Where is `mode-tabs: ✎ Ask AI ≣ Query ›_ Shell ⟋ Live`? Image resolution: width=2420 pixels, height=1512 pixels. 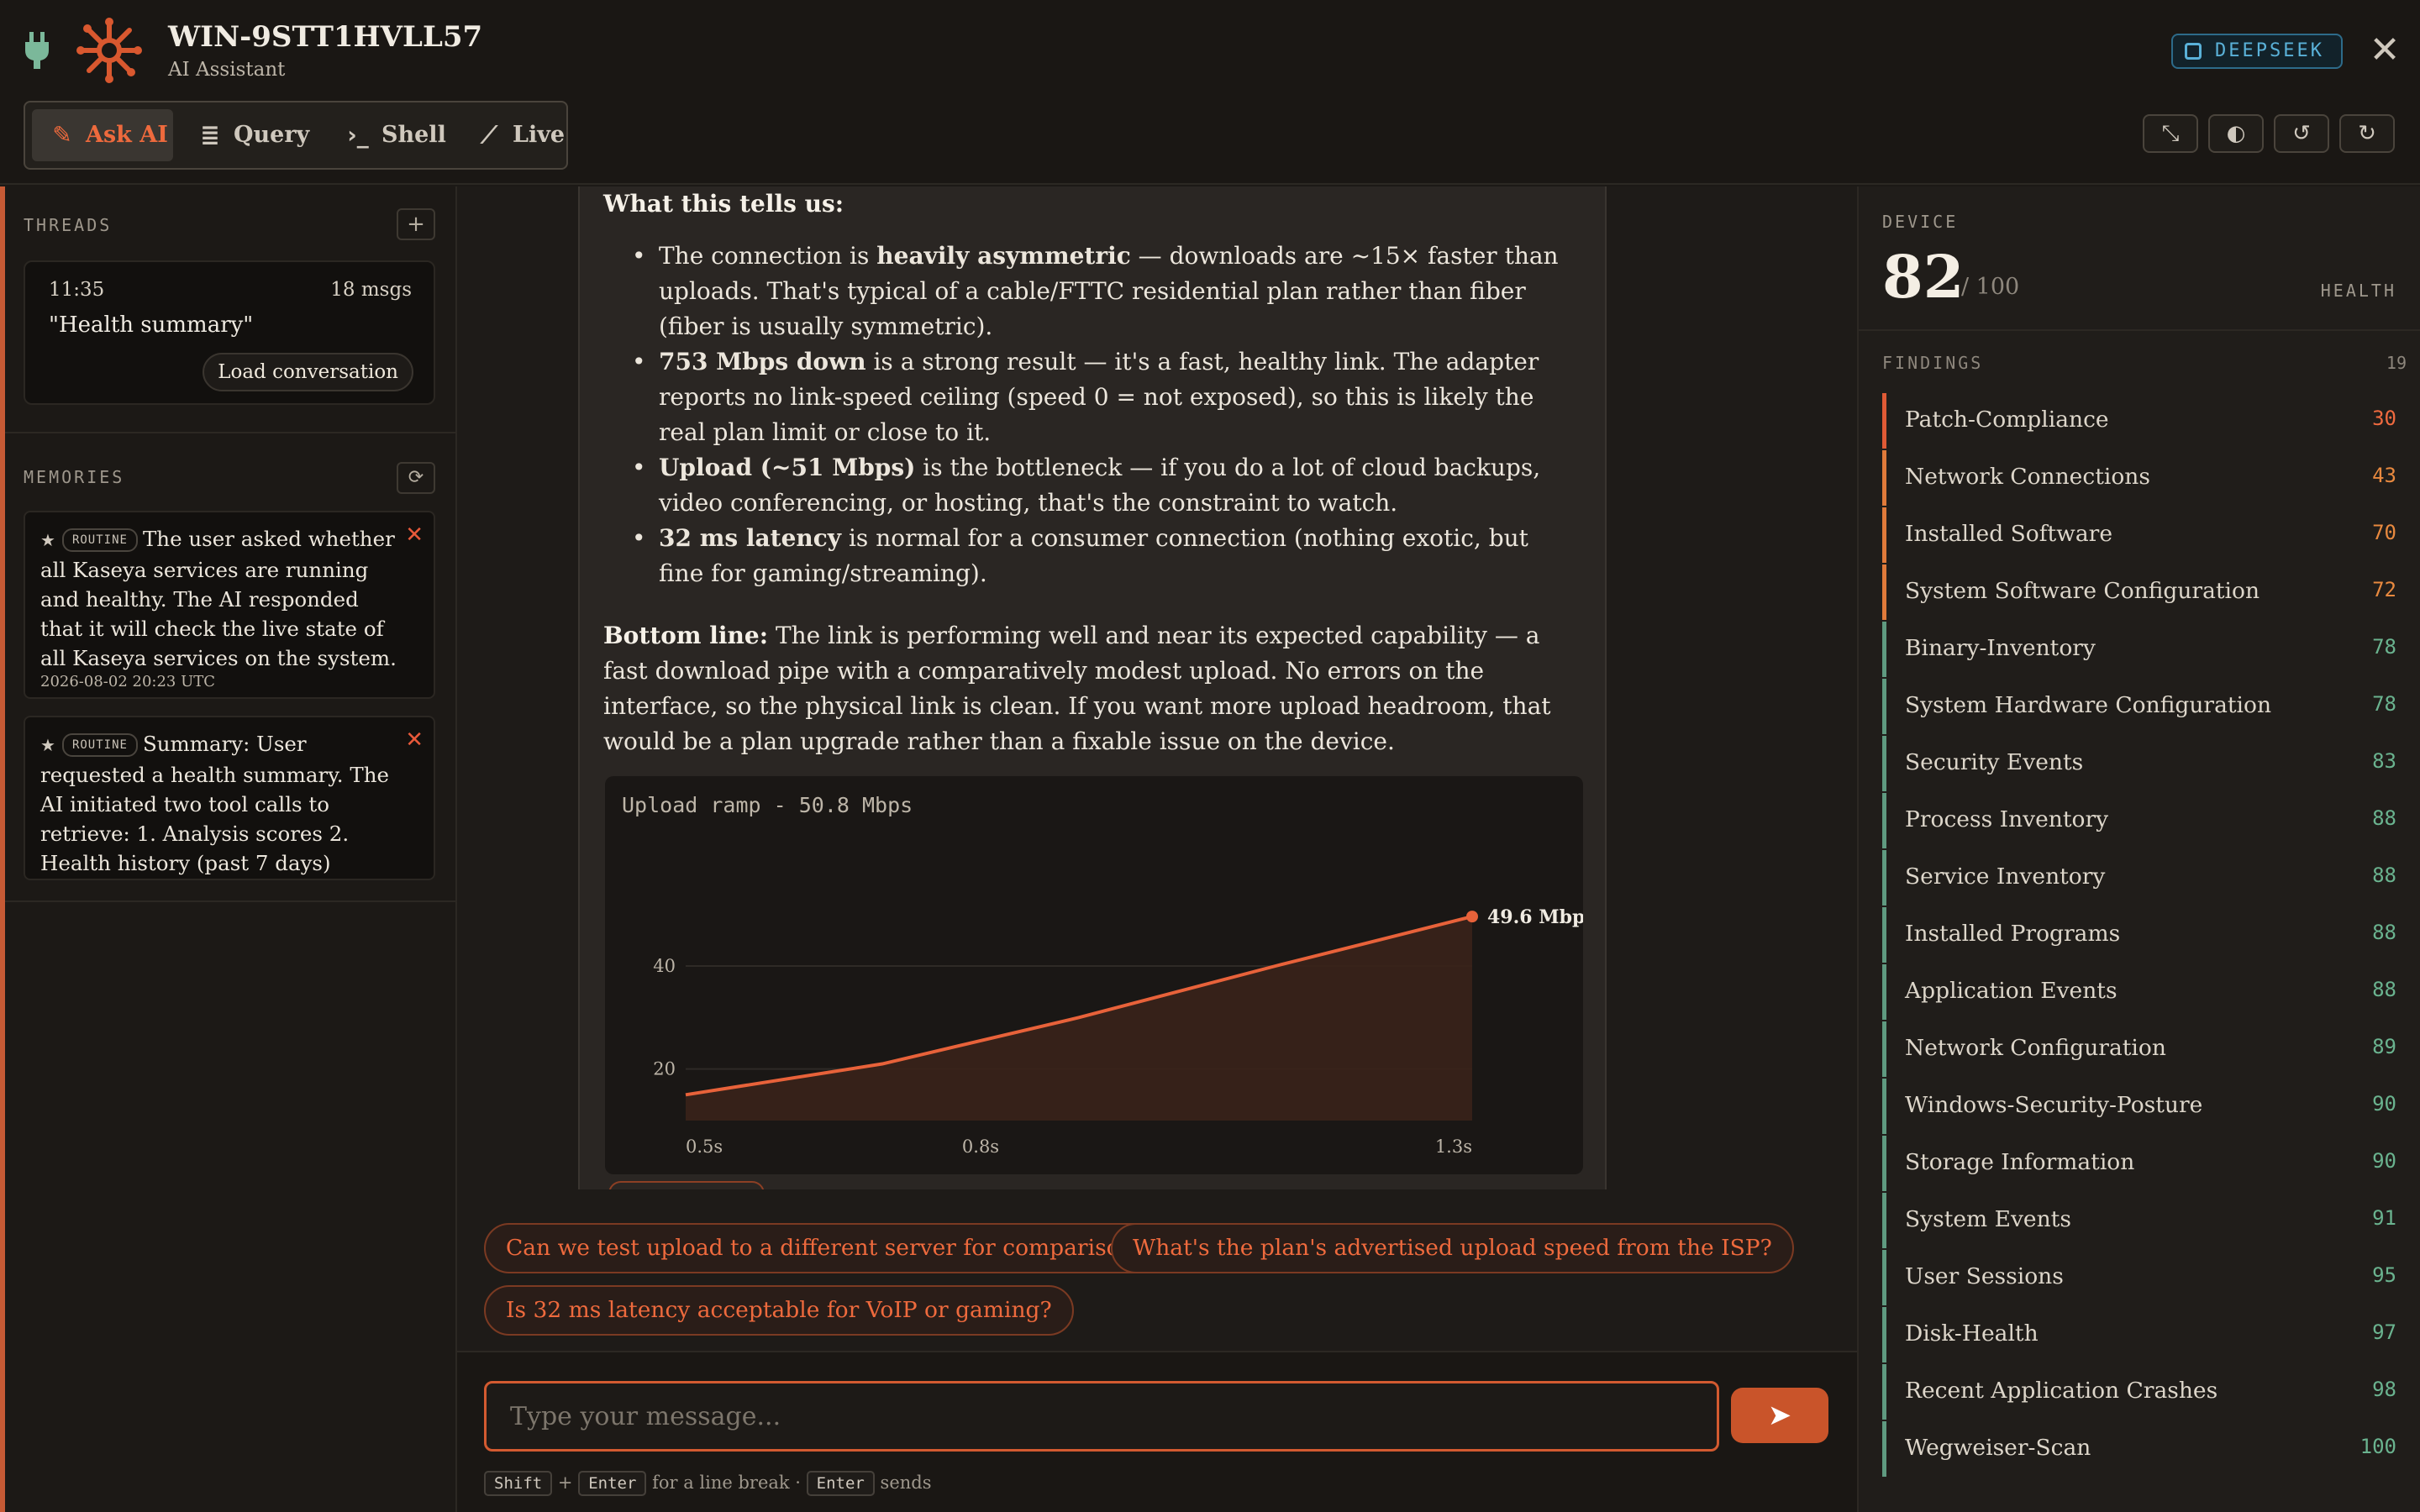 mode-tabs: ✎ Ask AI ≣ Query ›_ Shell ⟋ Live is located at coordinates (296, 135).